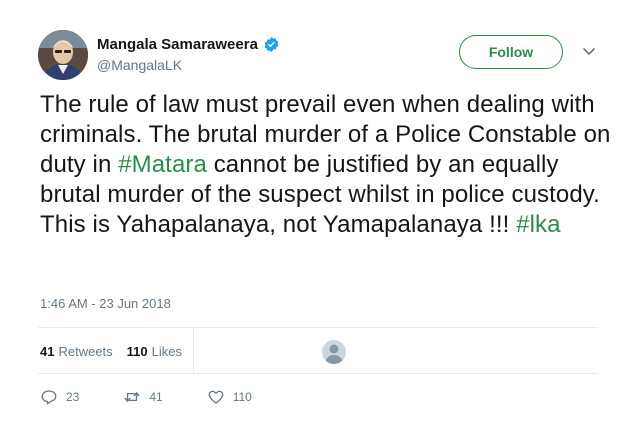 Image resolution: width=637 pixels, height=426 pixels. What do you see at coordinates (193, 350) in the screenshot?
I see `stats-separator` at bounding box center [193, 350].